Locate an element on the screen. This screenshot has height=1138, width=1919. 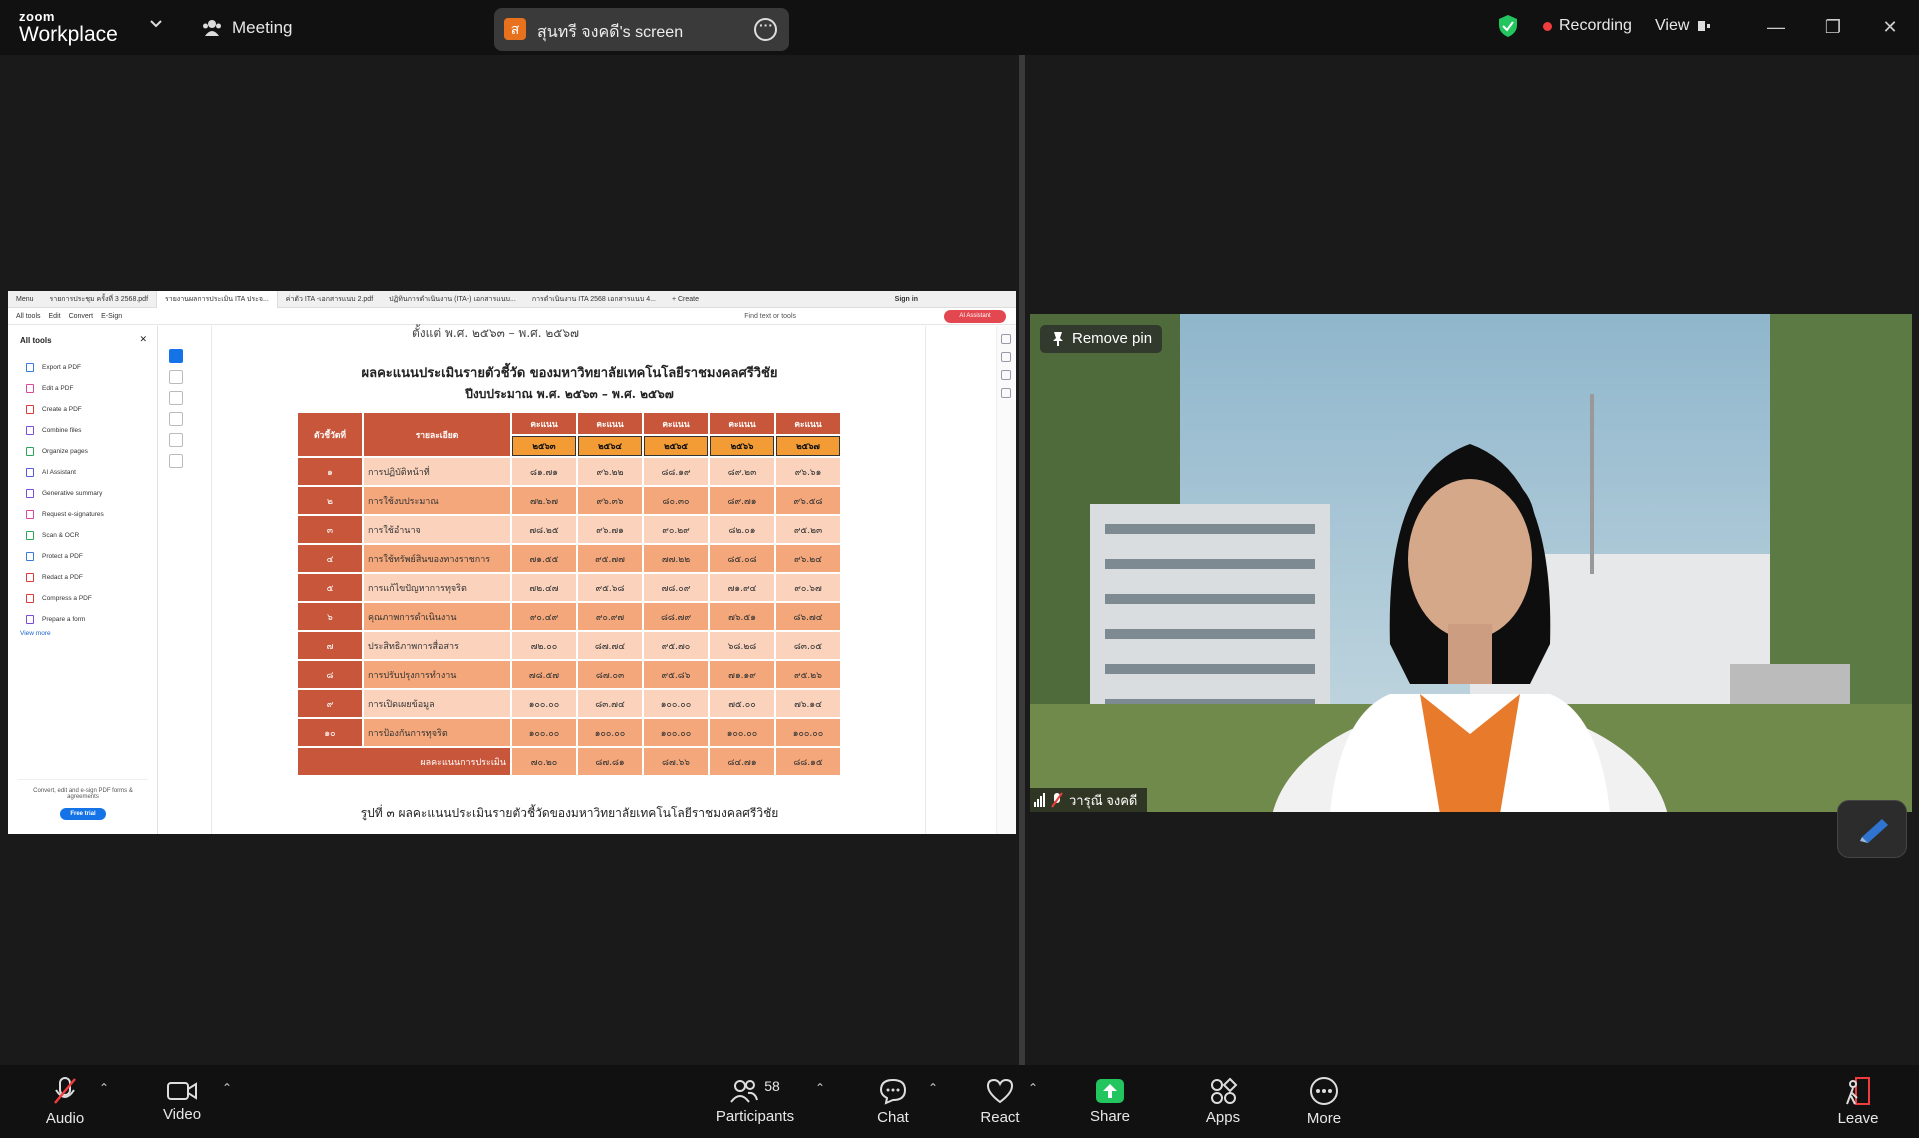
pdf-tool-label: Export a PDF is located at coordinates (62, 367).